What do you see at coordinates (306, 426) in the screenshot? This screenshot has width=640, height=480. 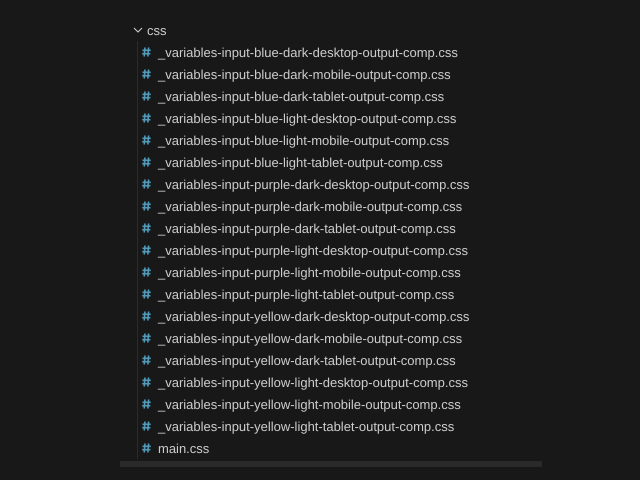 I see `file-name: _variables-input-yellow-light-tablet-output-comp.css` at bounding box center [306, 426].